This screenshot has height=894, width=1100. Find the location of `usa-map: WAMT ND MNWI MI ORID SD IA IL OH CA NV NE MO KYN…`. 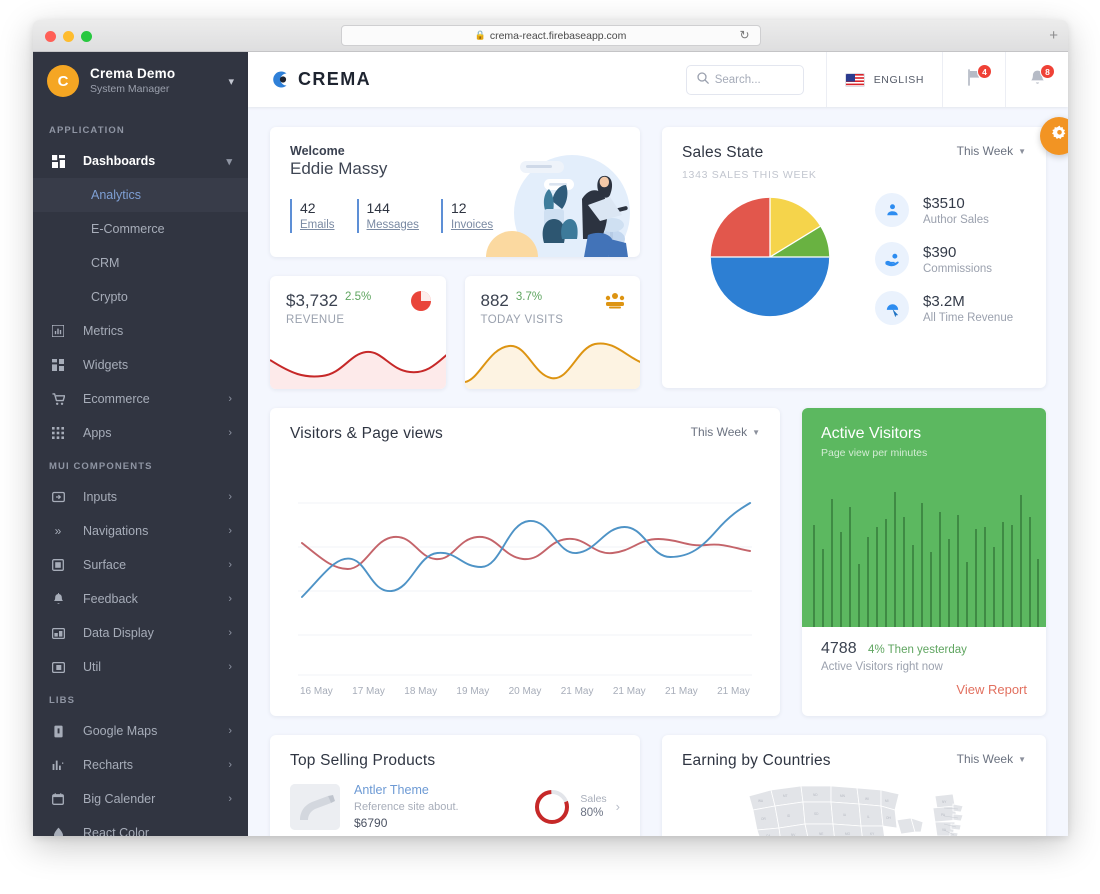

usa-map: WAMT ND MNWI MI ORID SD IA IL OH CA NV NE MO KYN… is located at coordinates (854, 808).